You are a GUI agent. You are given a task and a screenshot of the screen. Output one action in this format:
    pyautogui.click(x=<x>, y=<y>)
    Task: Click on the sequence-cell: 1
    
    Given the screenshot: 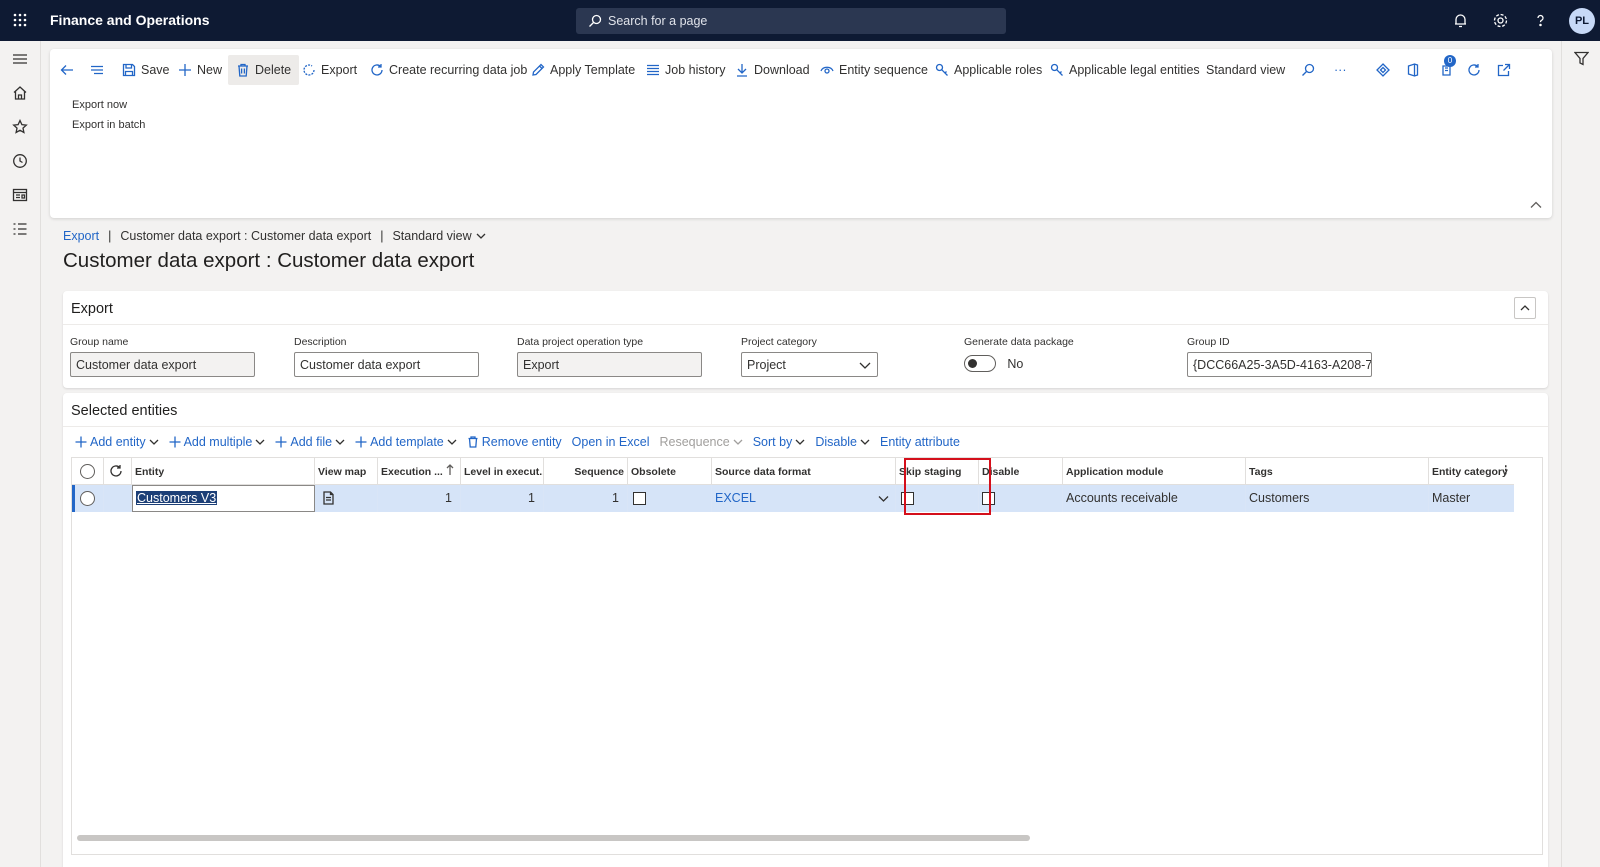 What is the action you would take?
    pyautogui.click(x=586, y=498)
    